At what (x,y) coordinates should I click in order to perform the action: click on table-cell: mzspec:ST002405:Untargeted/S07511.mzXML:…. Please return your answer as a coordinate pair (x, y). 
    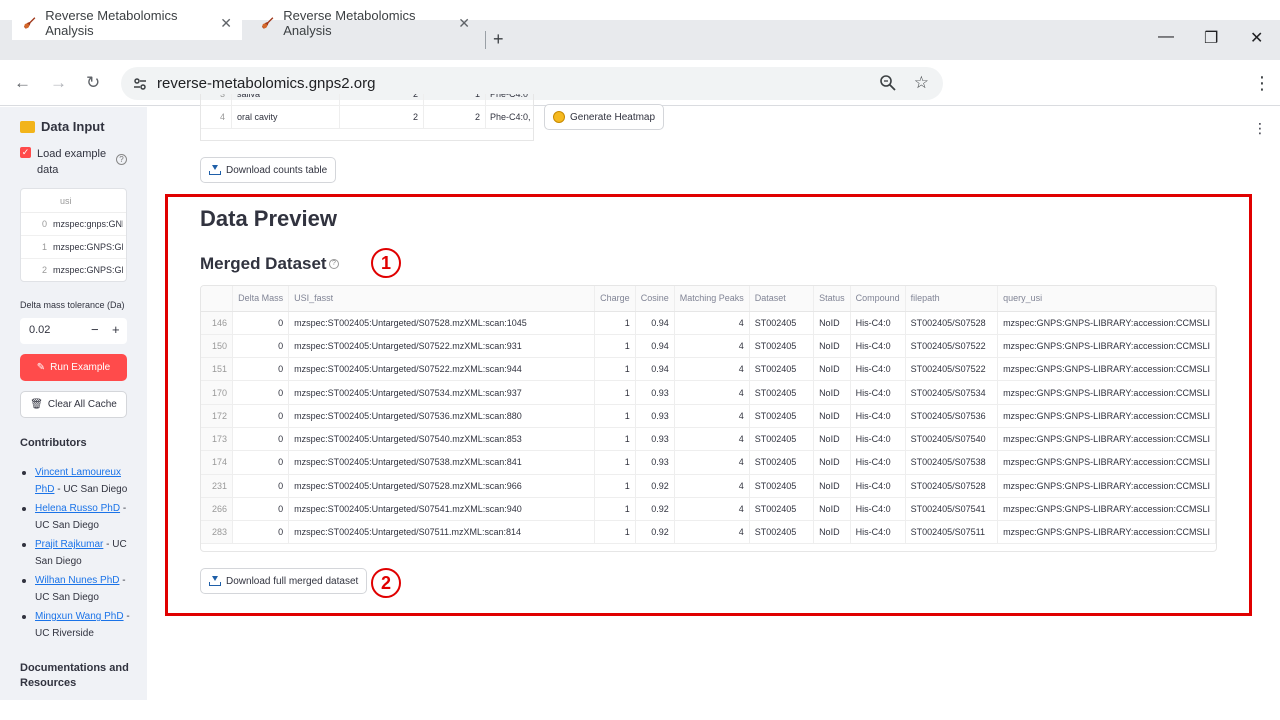
    Looking at the image, I should click on (442, 532).